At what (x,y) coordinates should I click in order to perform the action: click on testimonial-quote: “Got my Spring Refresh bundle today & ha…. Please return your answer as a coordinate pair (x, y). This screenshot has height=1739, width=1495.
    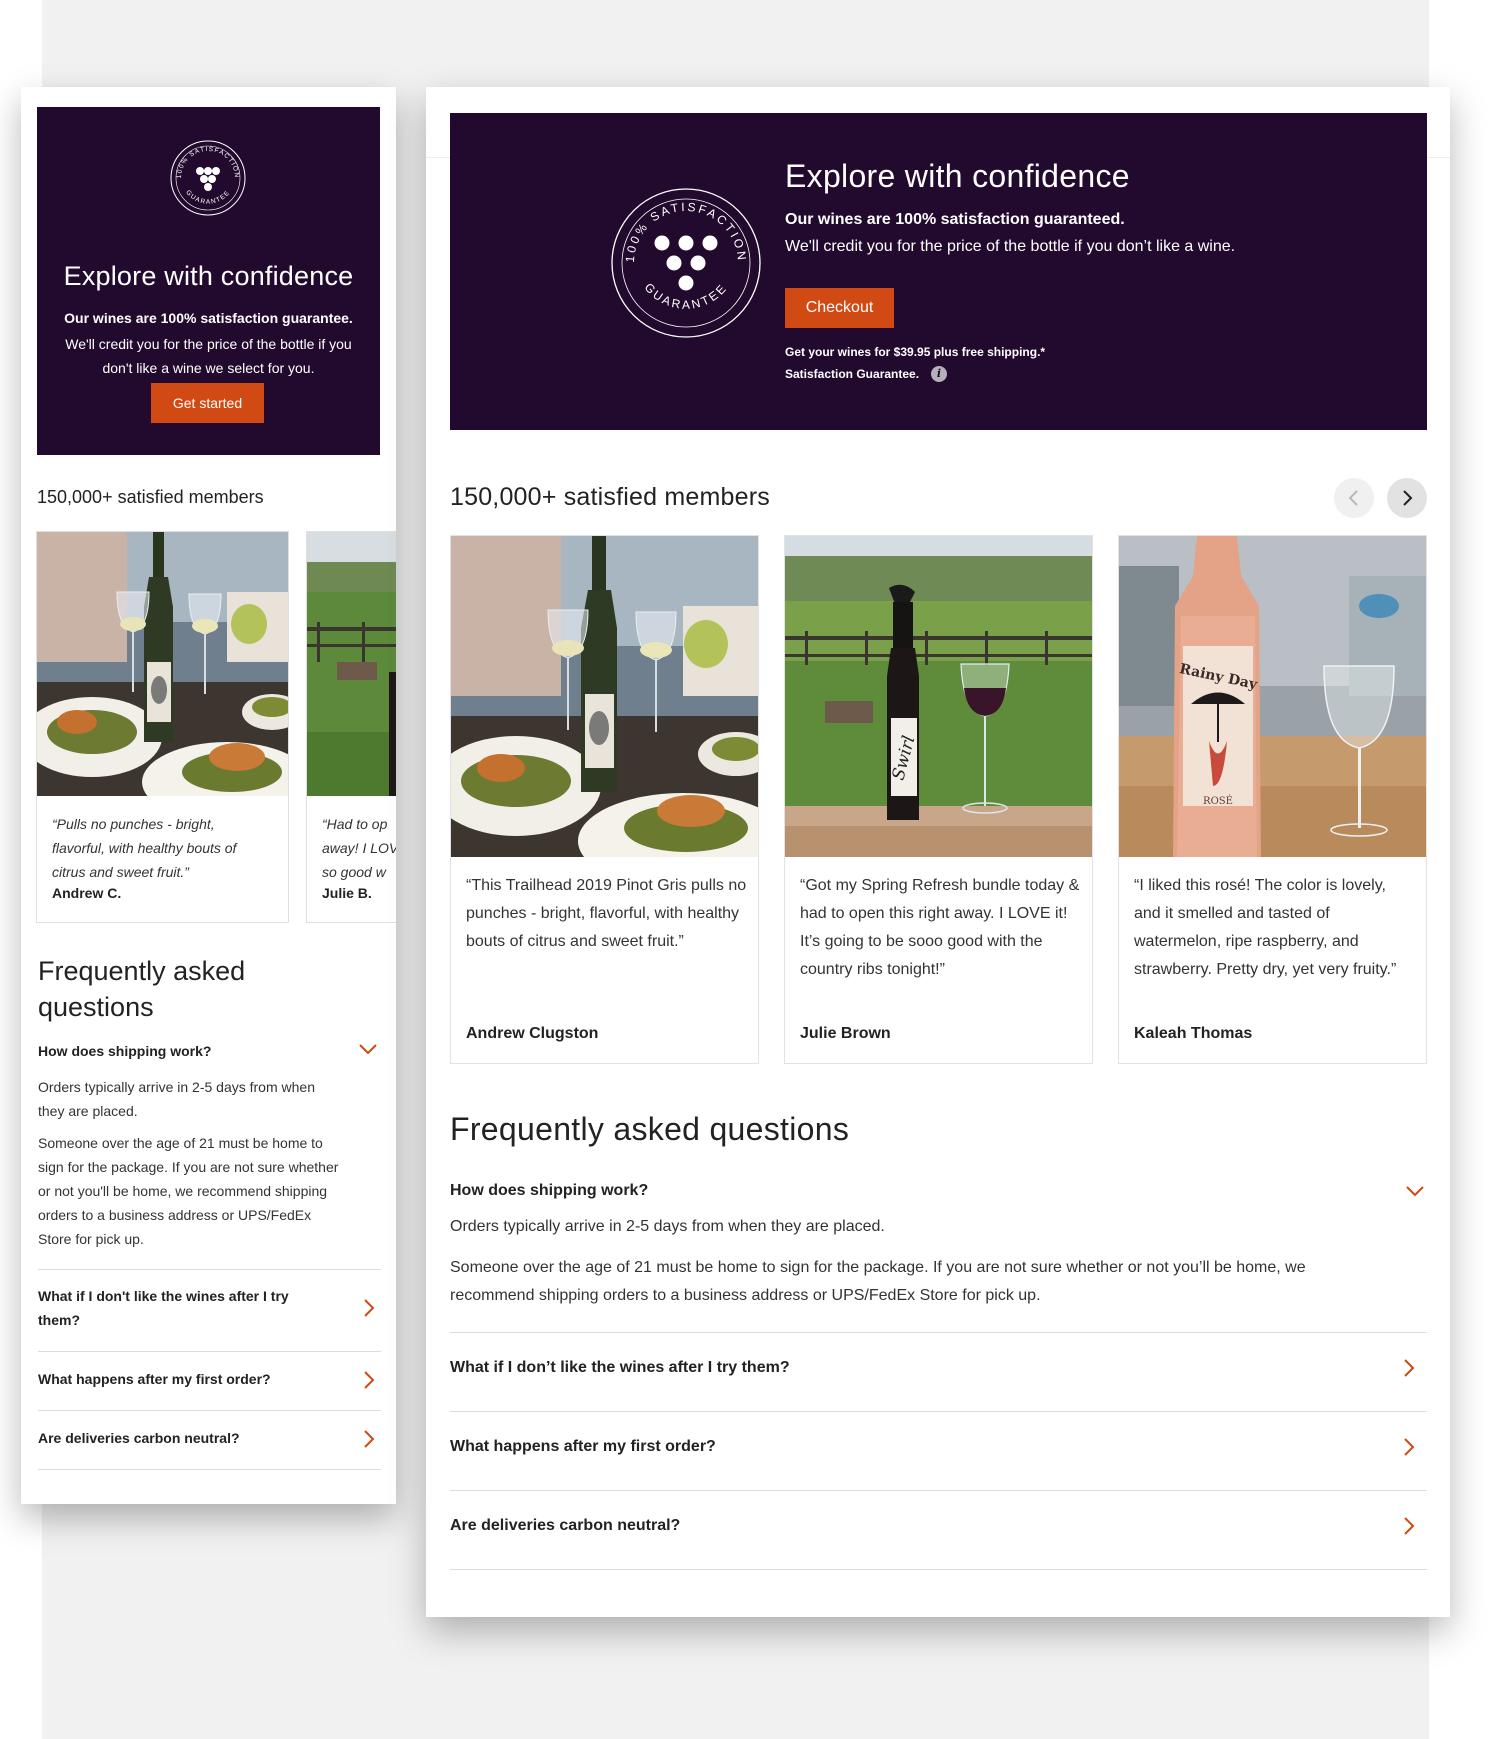
    Looking at the image, I should click on (940, 927).